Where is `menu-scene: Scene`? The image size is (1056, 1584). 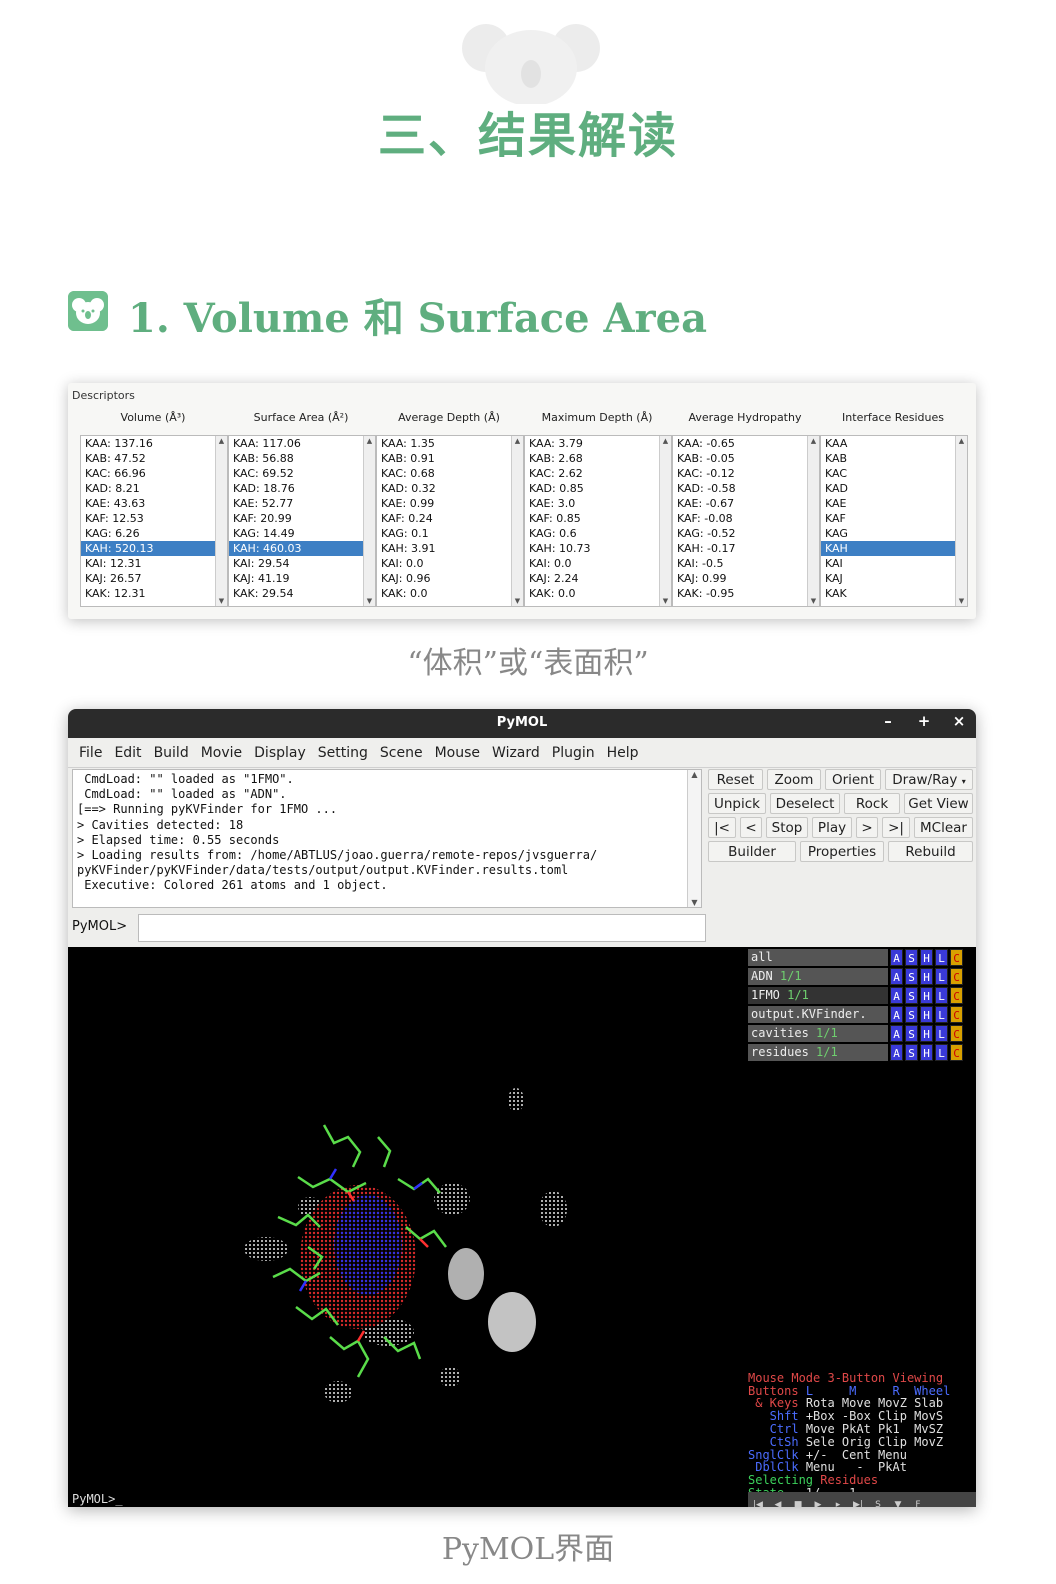
menu-scene: Scene is located at coordinates (401, 753).